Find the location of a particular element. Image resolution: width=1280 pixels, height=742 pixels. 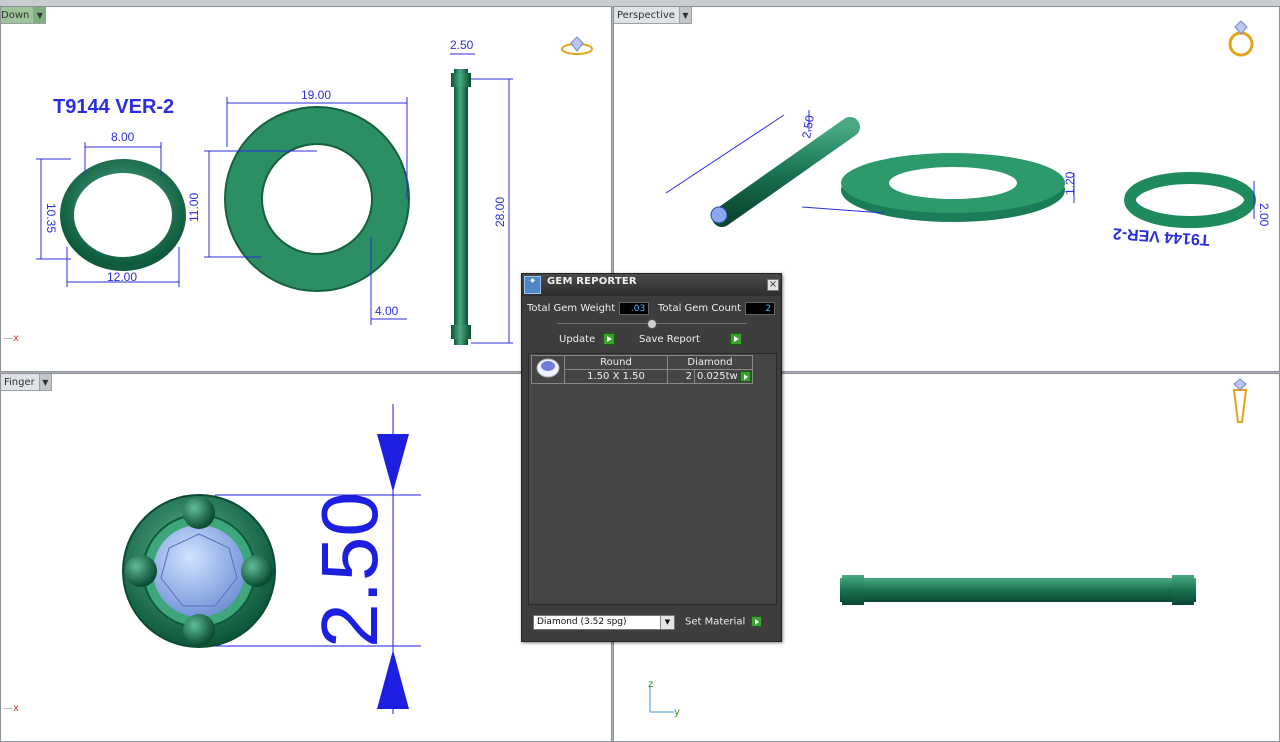

gem-thumbnail-icon is located at coordinates (548, 369).